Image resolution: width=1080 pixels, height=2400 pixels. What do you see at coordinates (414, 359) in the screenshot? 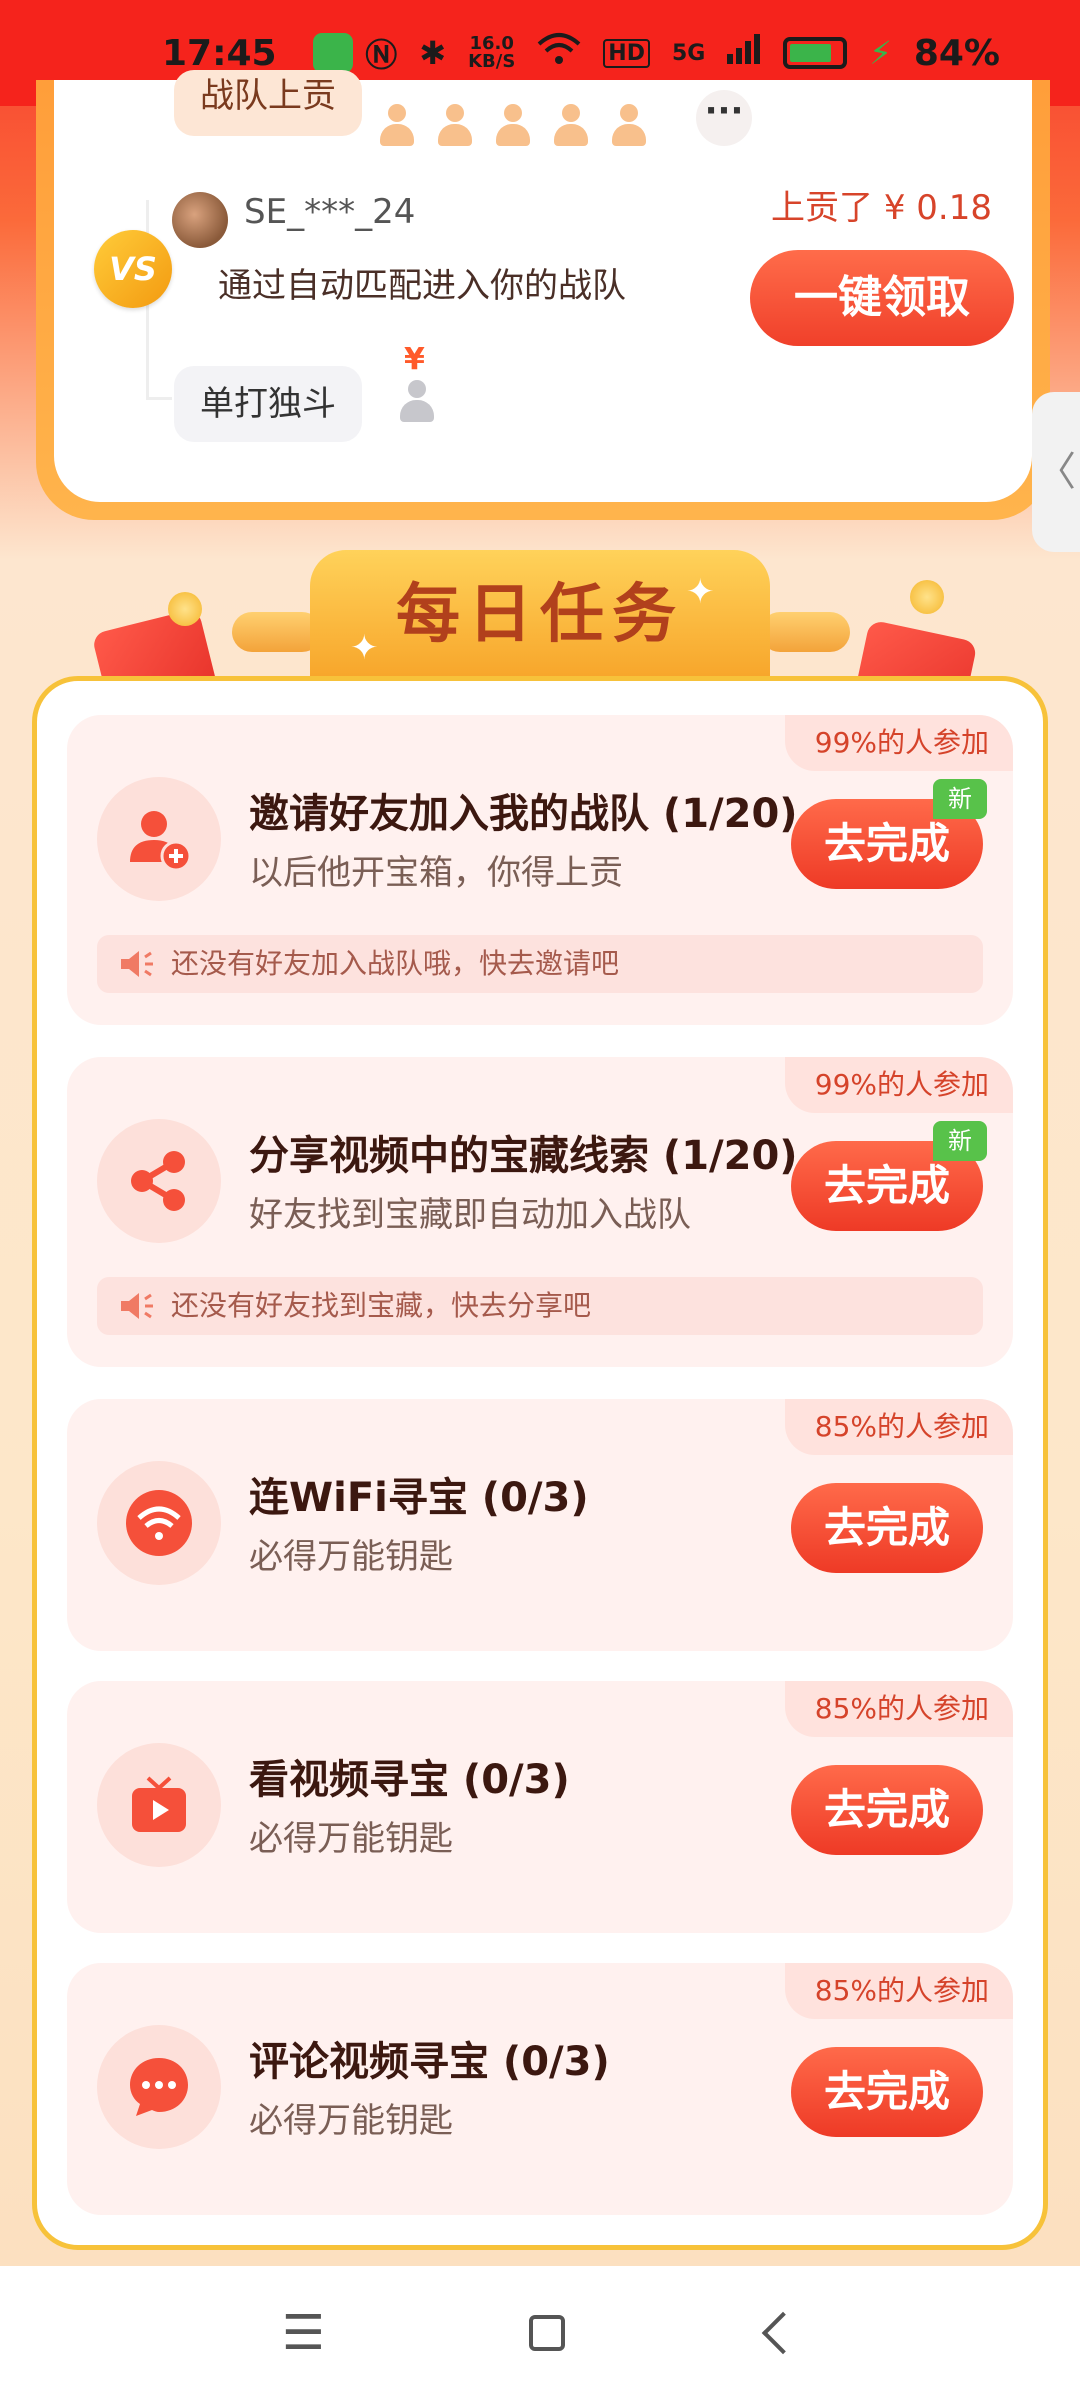
I see `solo-yen-label: ¥` at bounding box center [414, 359].